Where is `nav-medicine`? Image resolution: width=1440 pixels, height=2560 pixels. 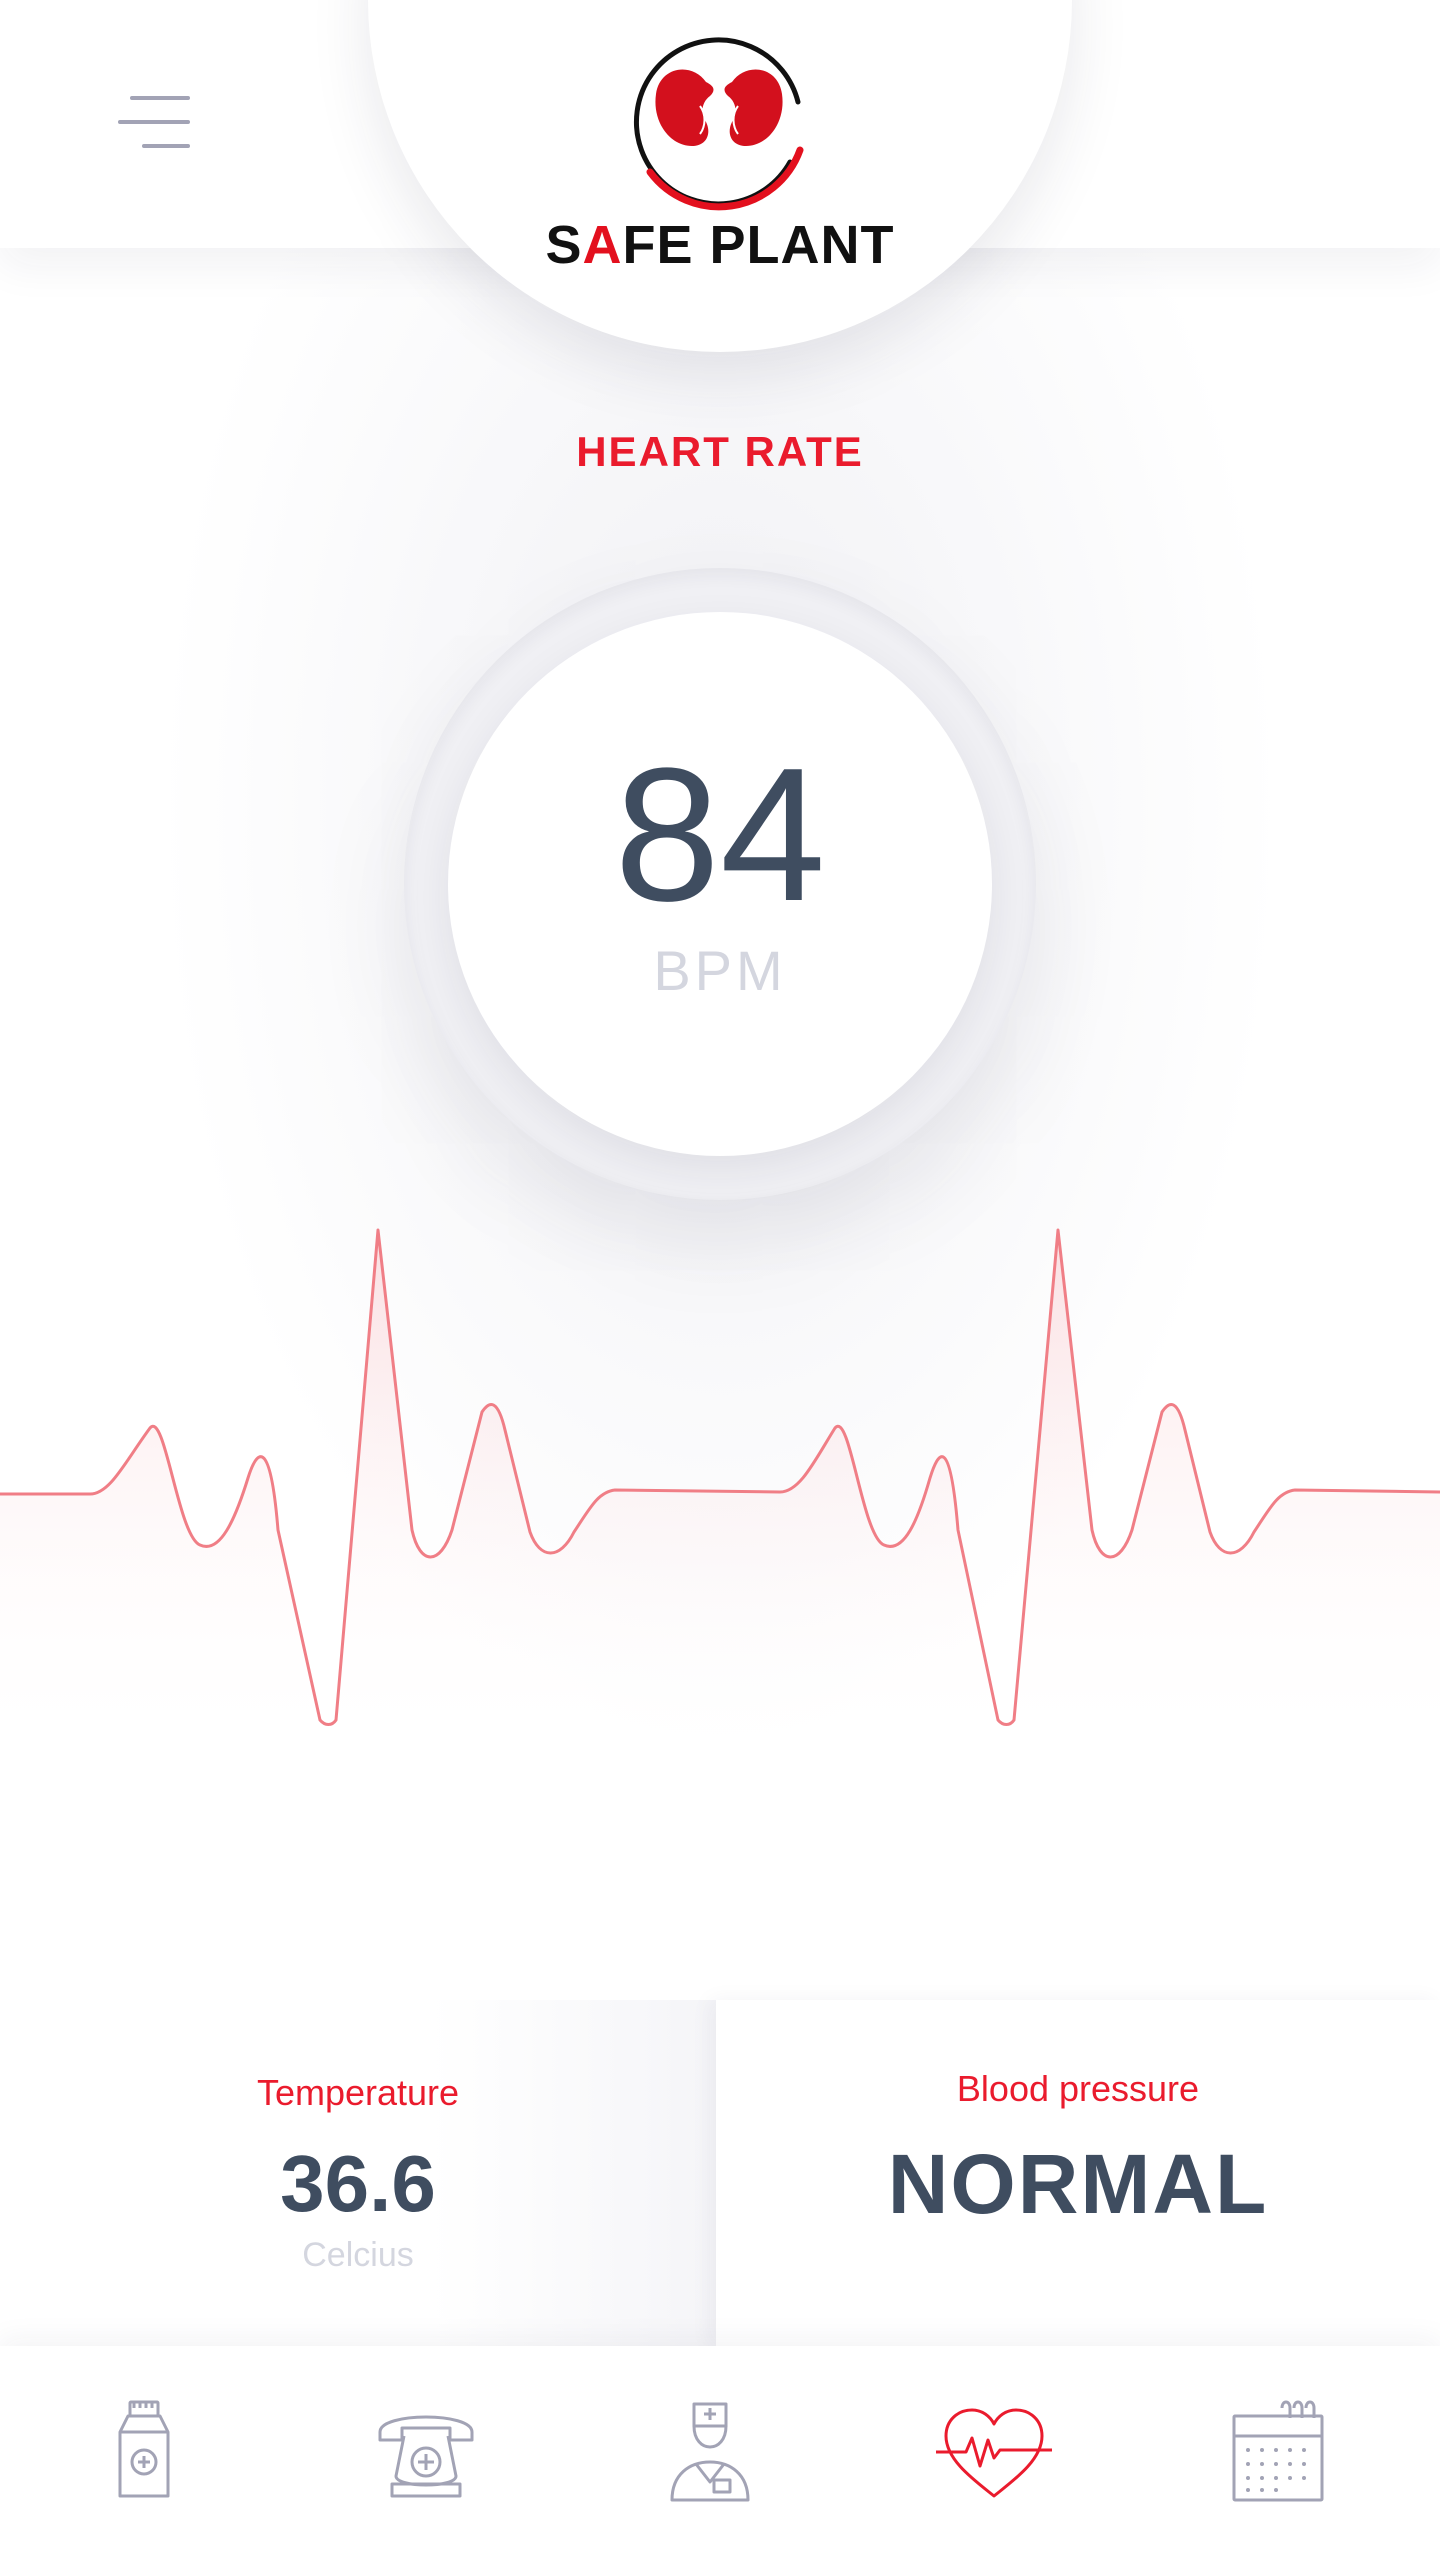 nav-medicine is located at coordinates (144, 2451).